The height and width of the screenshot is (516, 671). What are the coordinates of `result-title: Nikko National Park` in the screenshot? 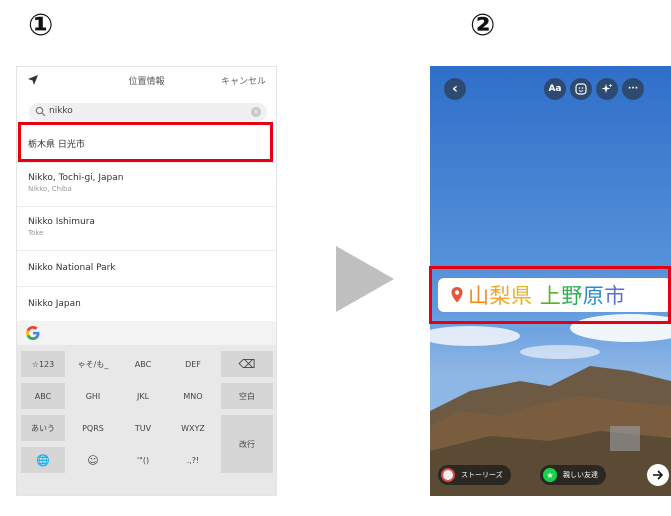 It's located at (72, 268).